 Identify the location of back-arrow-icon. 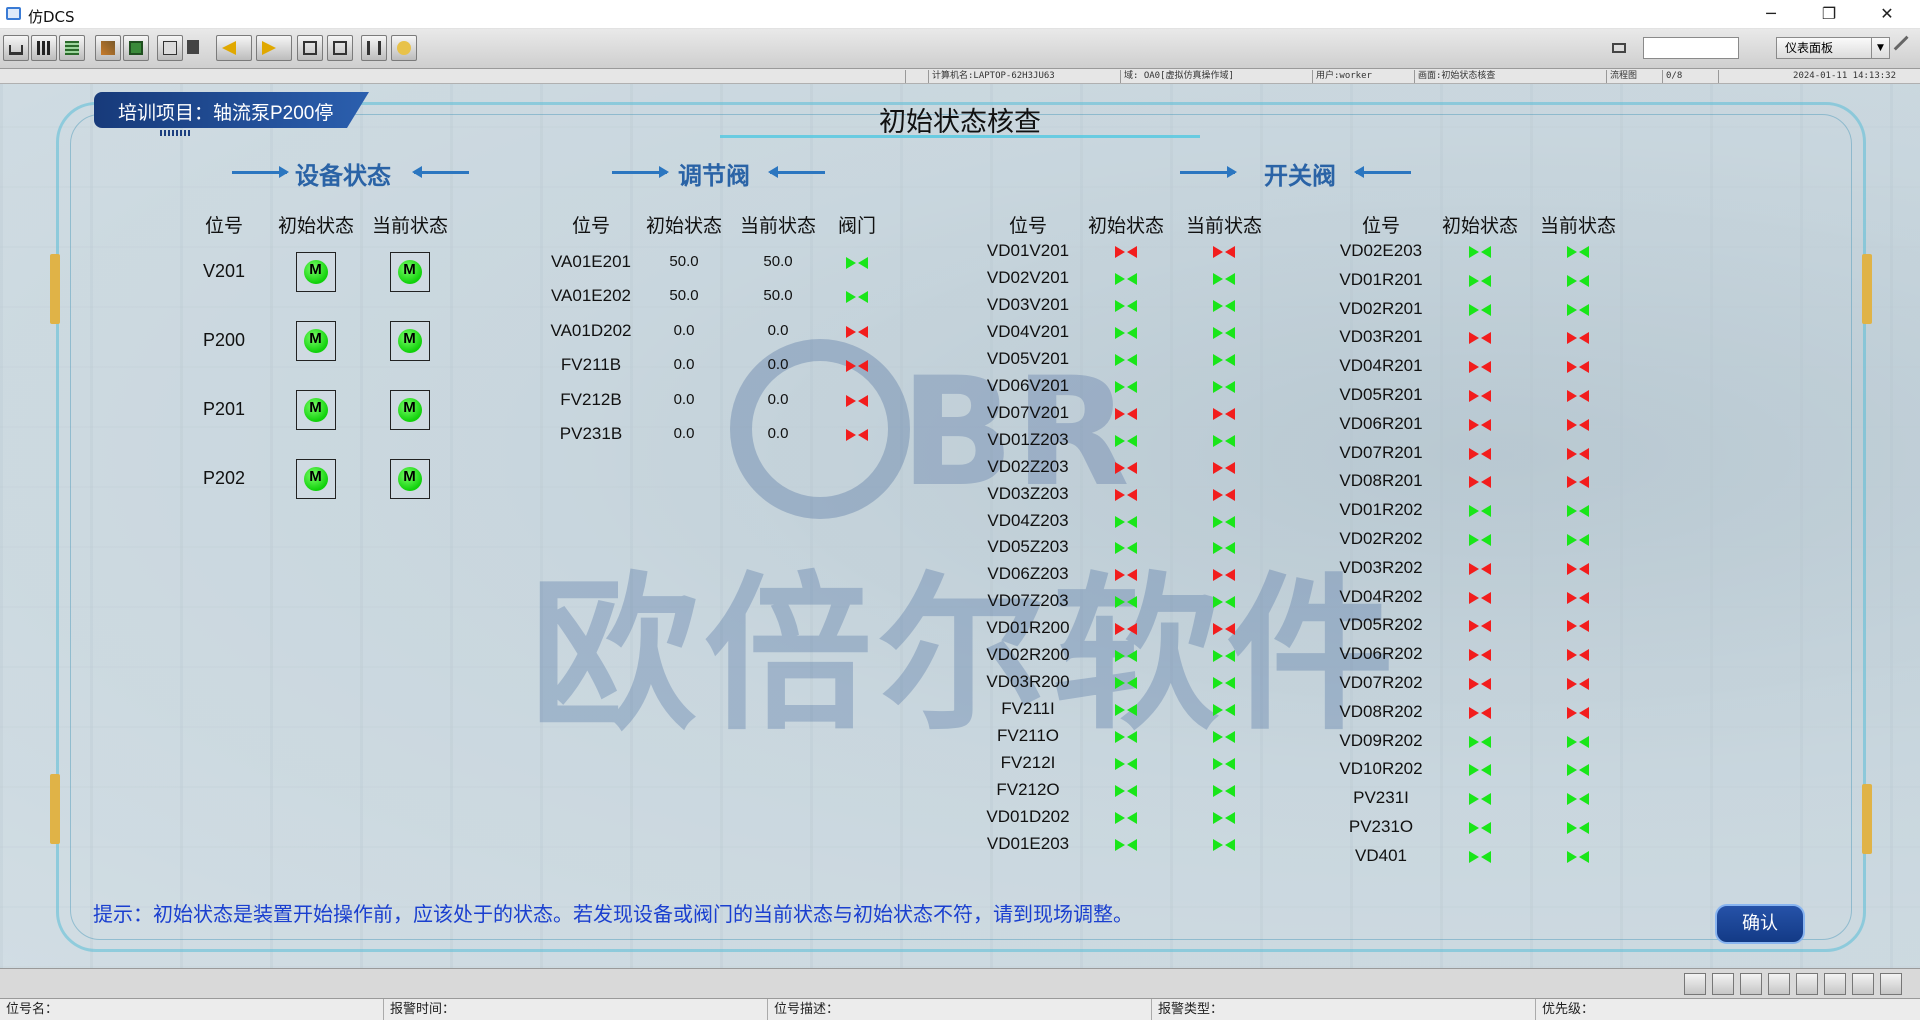
(234, 48).